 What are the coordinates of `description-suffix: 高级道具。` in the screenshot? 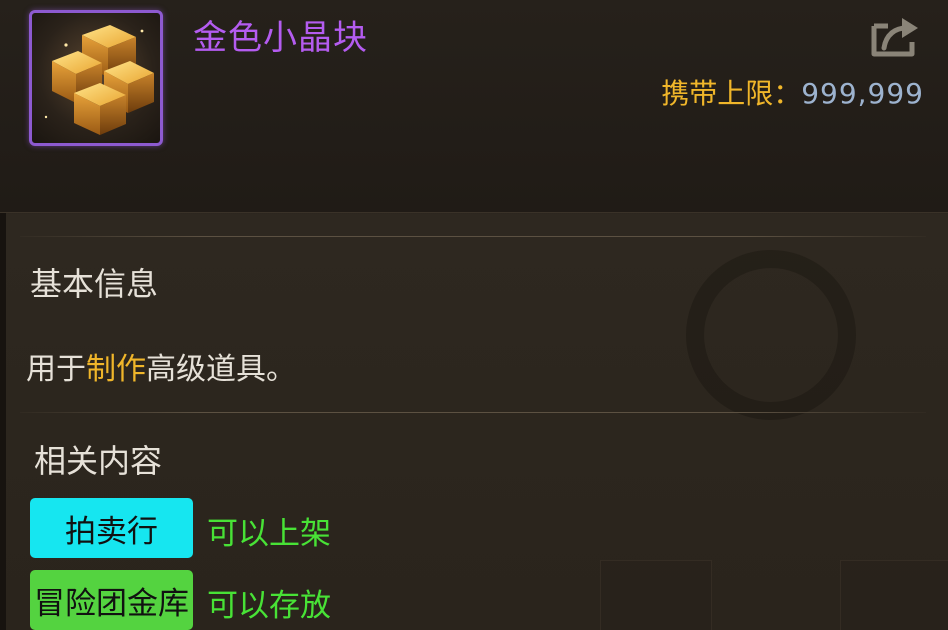 It's located at (221, 369).